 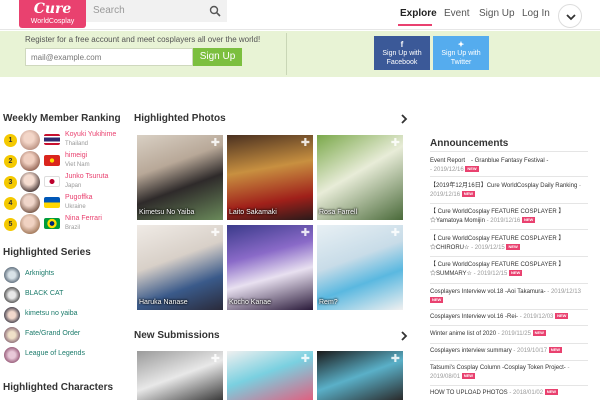 I want to click on series-item: Arknights, so click(x=64, y=275).